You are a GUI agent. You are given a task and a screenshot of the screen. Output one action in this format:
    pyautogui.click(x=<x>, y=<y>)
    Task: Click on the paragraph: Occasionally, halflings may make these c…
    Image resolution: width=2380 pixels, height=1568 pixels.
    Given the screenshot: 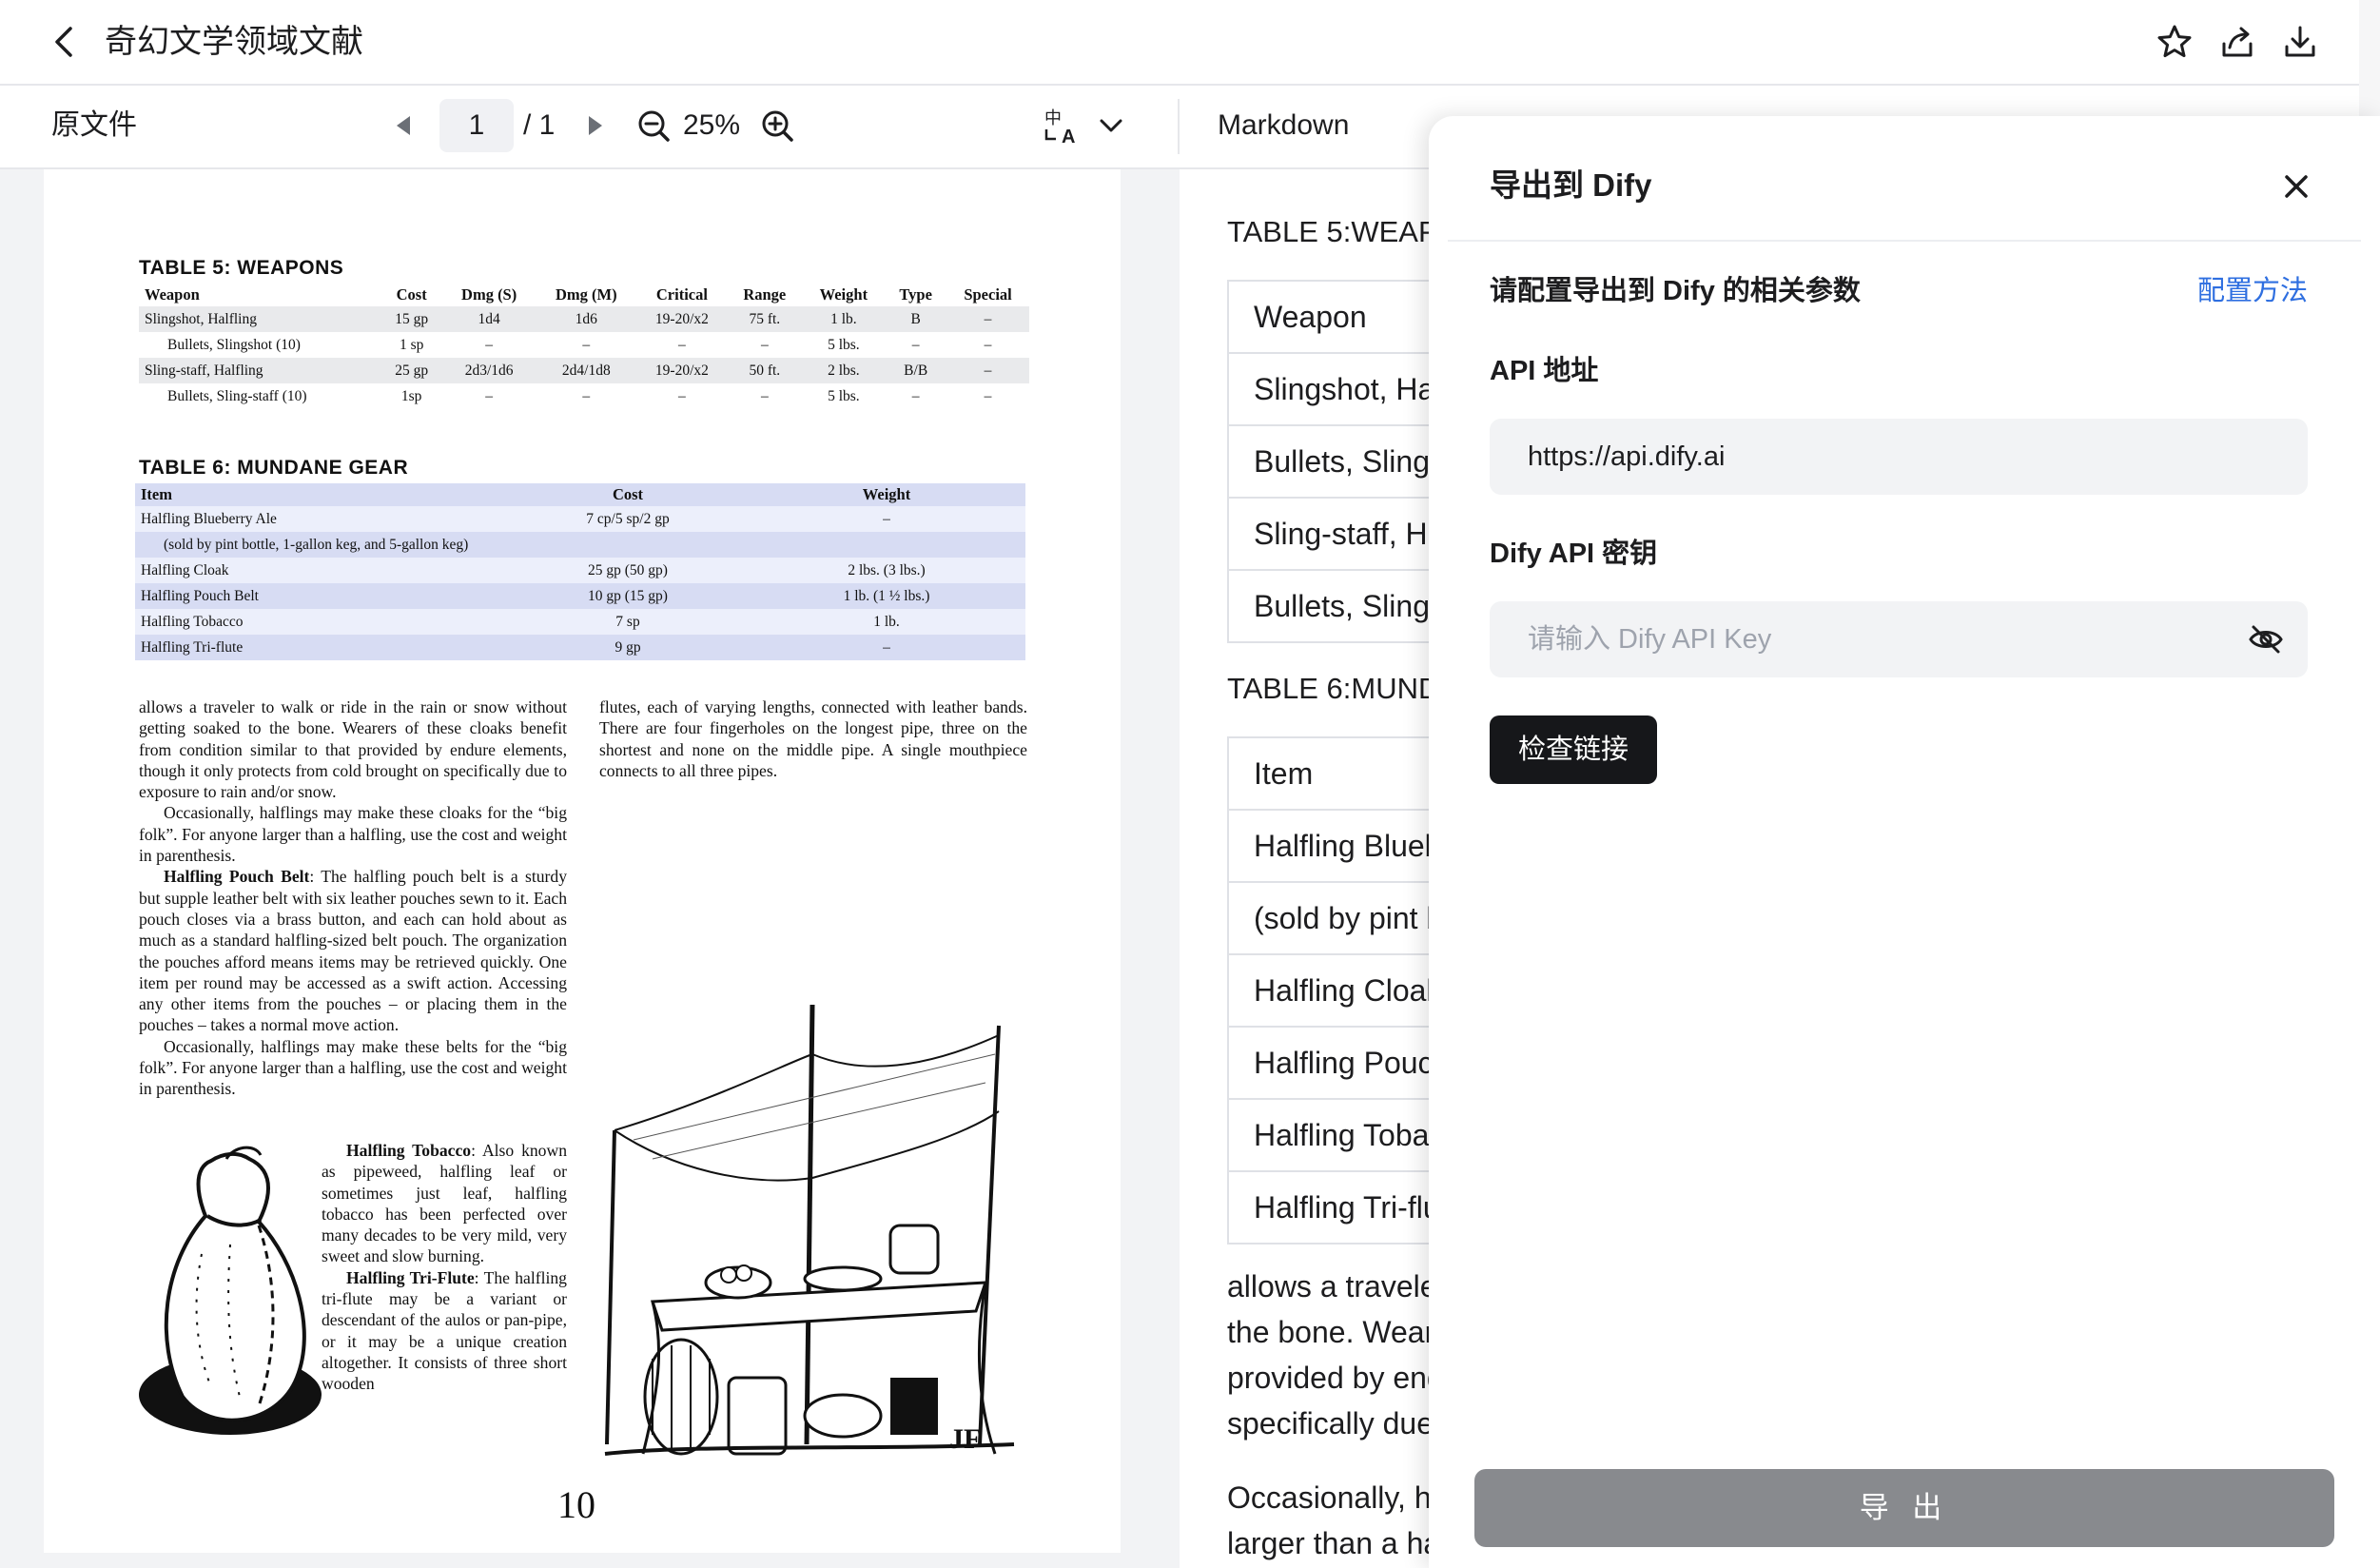 What is the action you would take?
    pyautogui.click(x=353, y=834)
    